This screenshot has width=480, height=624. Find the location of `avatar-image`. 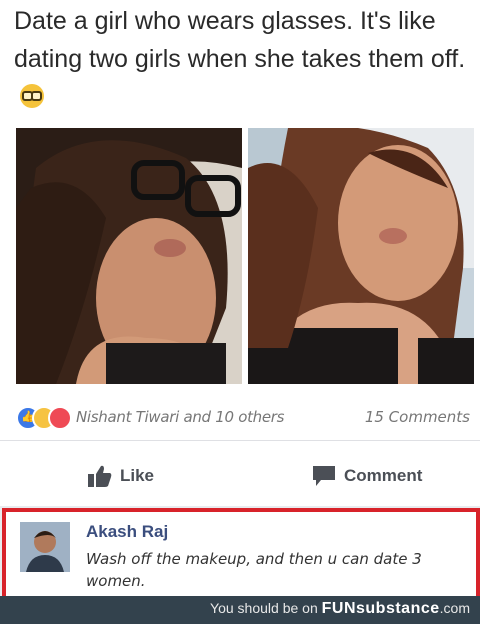

avatar-image is located at coordinates (45, 547).